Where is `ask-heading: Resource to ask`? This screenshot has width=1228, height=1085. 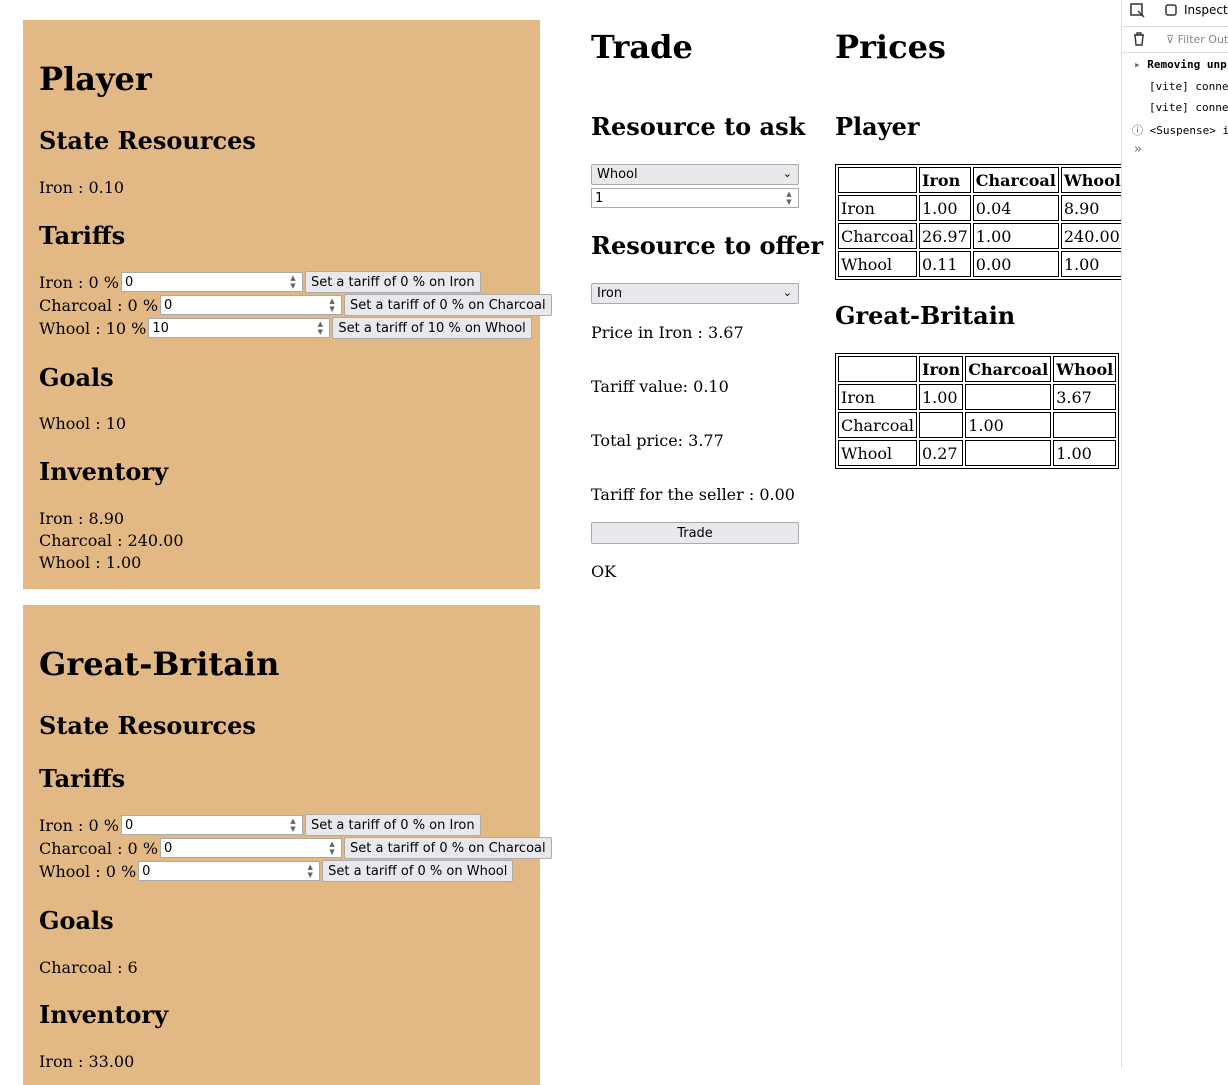
ask-heading: Resource to ask is located at coordinates (698, 126).